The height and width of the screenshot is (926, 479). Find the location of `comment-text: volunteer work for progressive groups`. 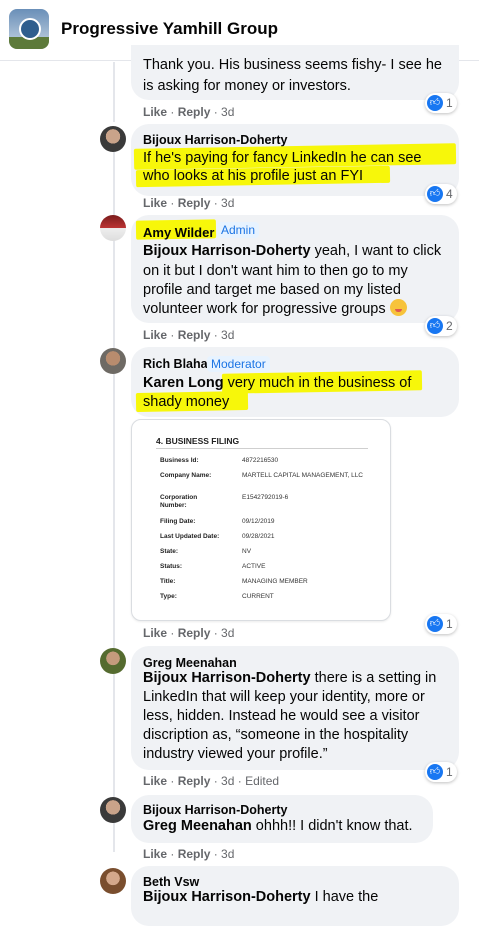

comment-text: volunteer work for progressive groups is located at coordinates (275, 309).